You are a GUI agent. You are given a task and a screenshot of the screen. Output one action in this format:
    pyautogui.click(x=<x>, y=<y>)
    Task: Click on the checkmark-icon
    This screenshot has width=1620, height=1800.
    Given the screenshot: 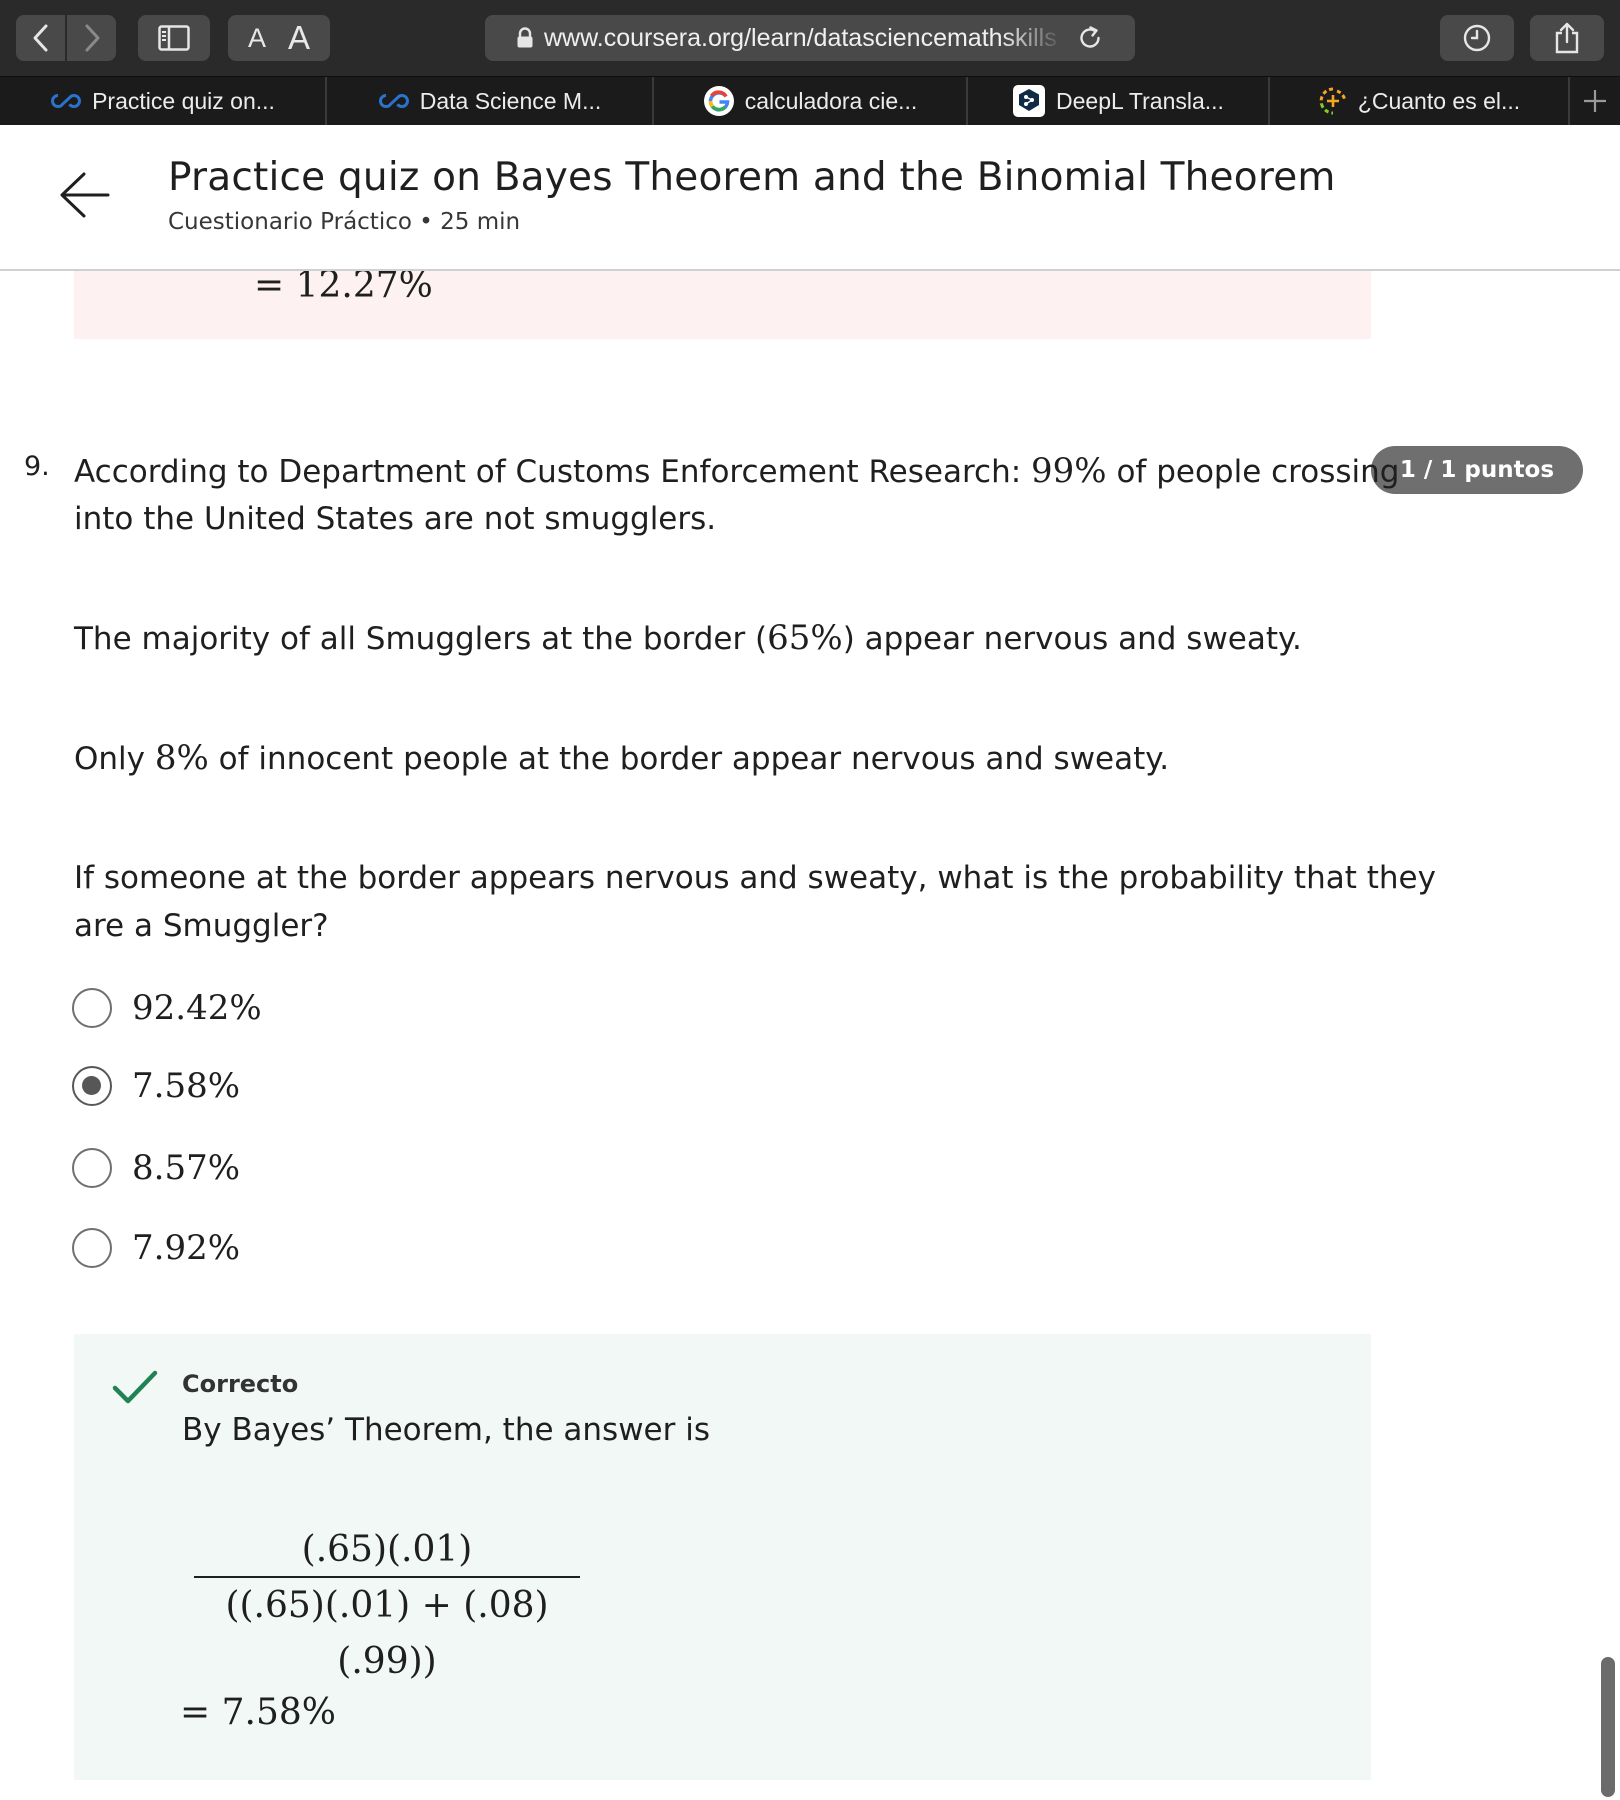 What is the action you would take?
    pyautogui.click(x=135, y=1387)
    